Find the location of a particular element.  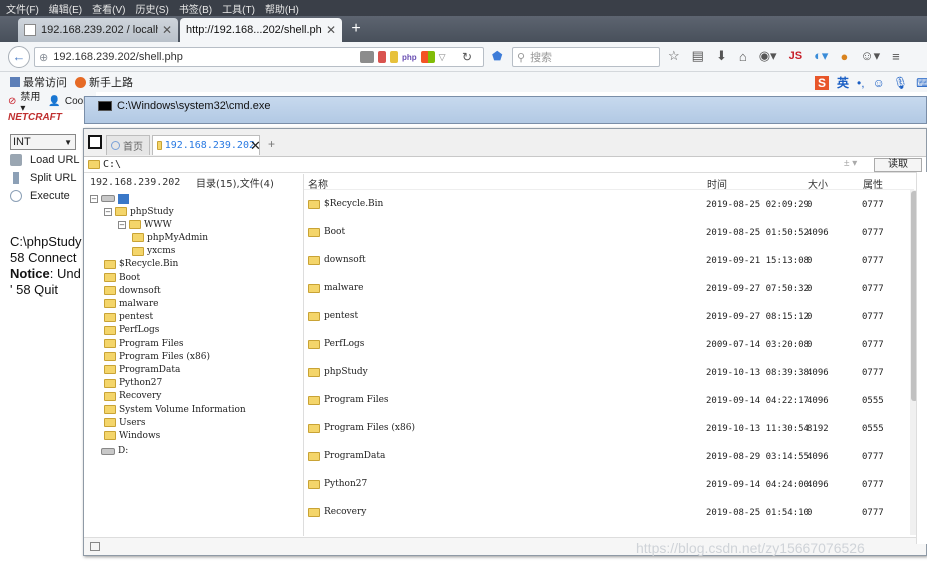

tree-item: yxcms is located at coordinates (153, 251).